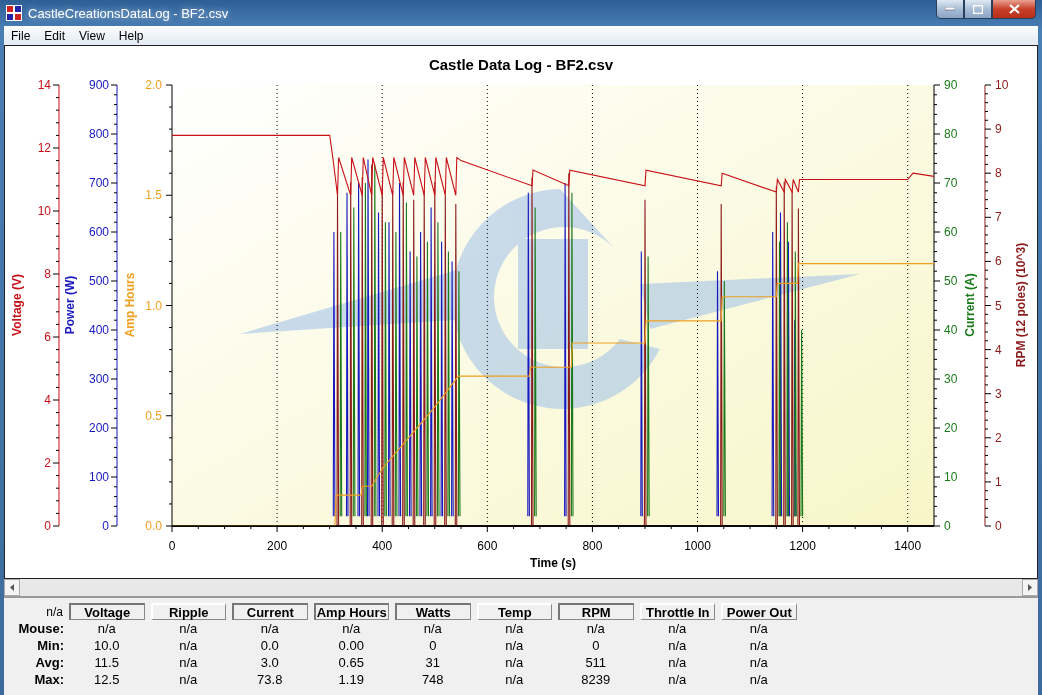 The image size is (1042, 695). I want to click on column-toggle: Amp Hours, so click(351, 611).